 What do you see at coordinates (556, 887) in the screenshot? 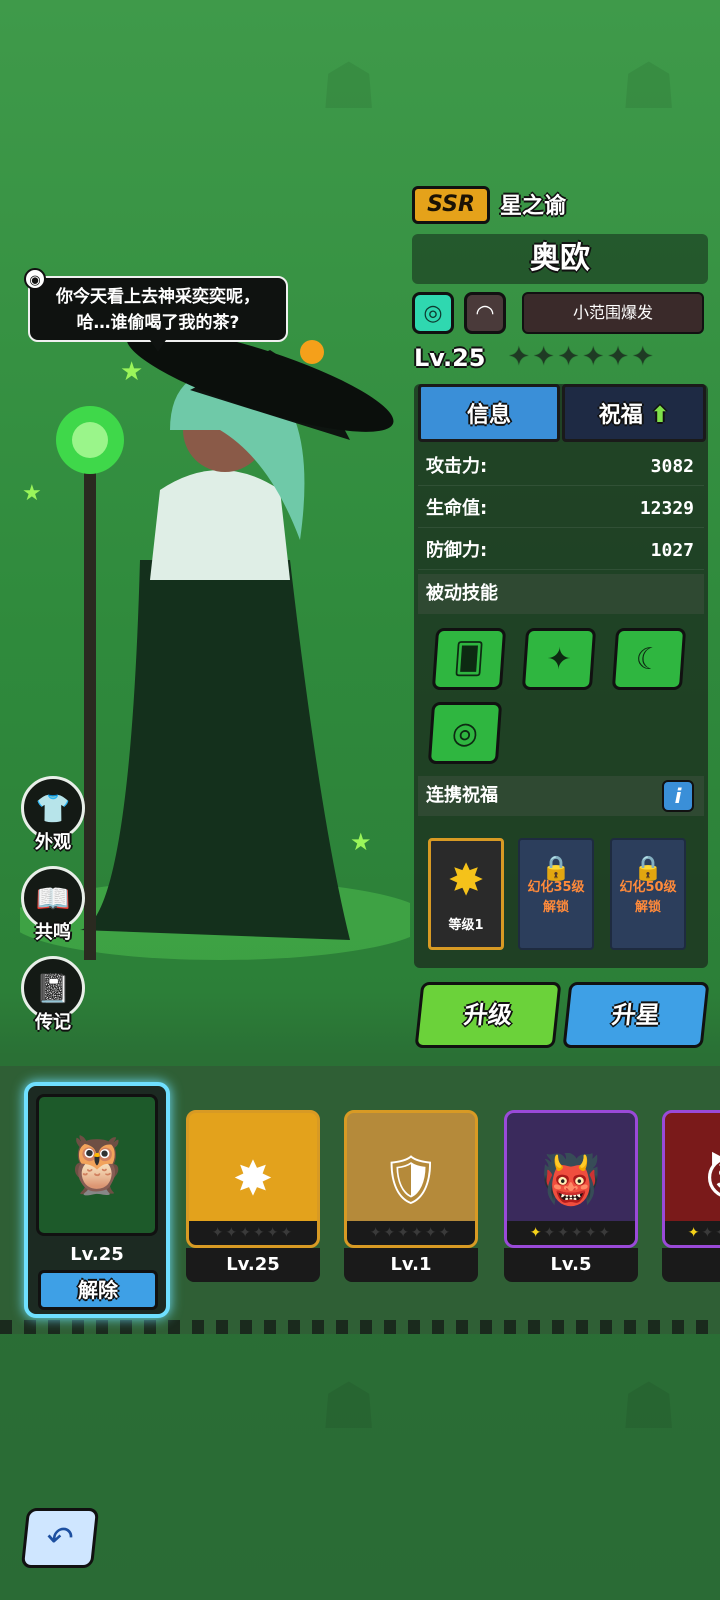
I see `bless-unlock-line1: 幻化35级` at bounding box center [556, 887].